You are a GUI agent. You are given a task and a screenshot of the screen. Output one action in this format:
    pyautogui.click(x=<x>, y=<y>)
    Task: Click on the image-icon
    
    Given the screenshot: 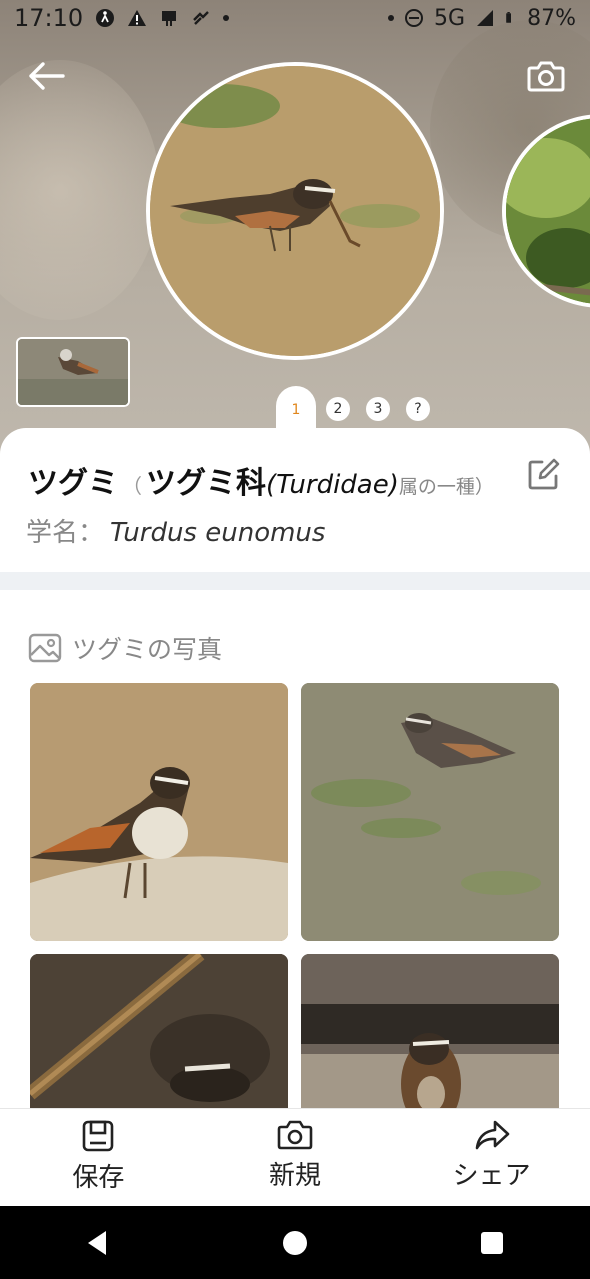 What is the action you would take?
    pyautogui.click(x=45, y=648)
    